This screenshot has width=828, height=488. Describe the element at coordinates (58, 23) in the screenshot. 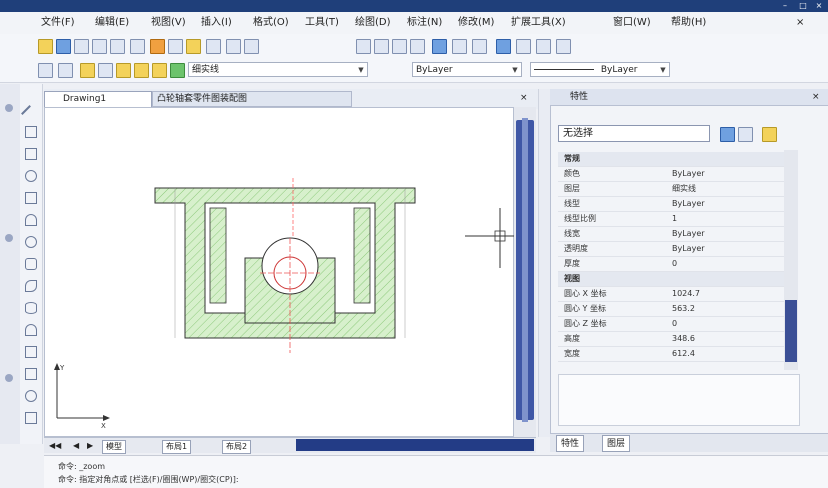

I see `menu-file: 文件(F)` at that location.